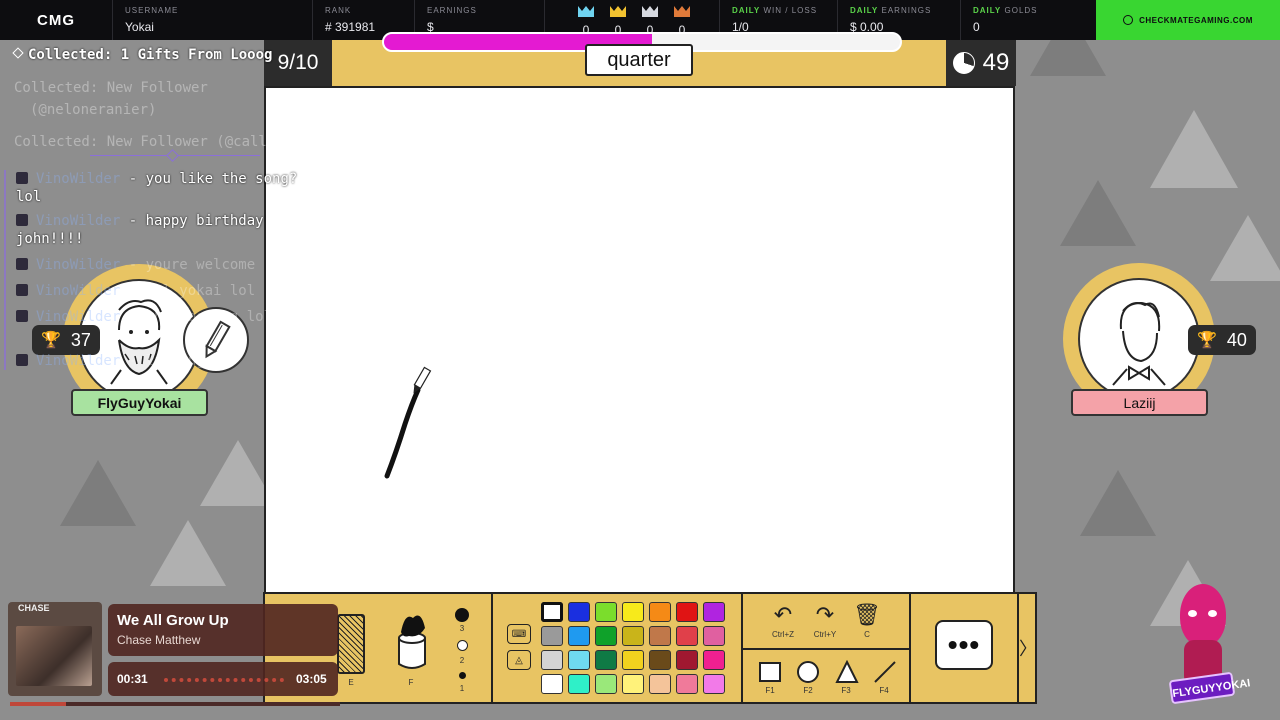 The width and height of the screenshot is (1280, 720). I want to click on line-shape-label: F4, so click(884, 690).